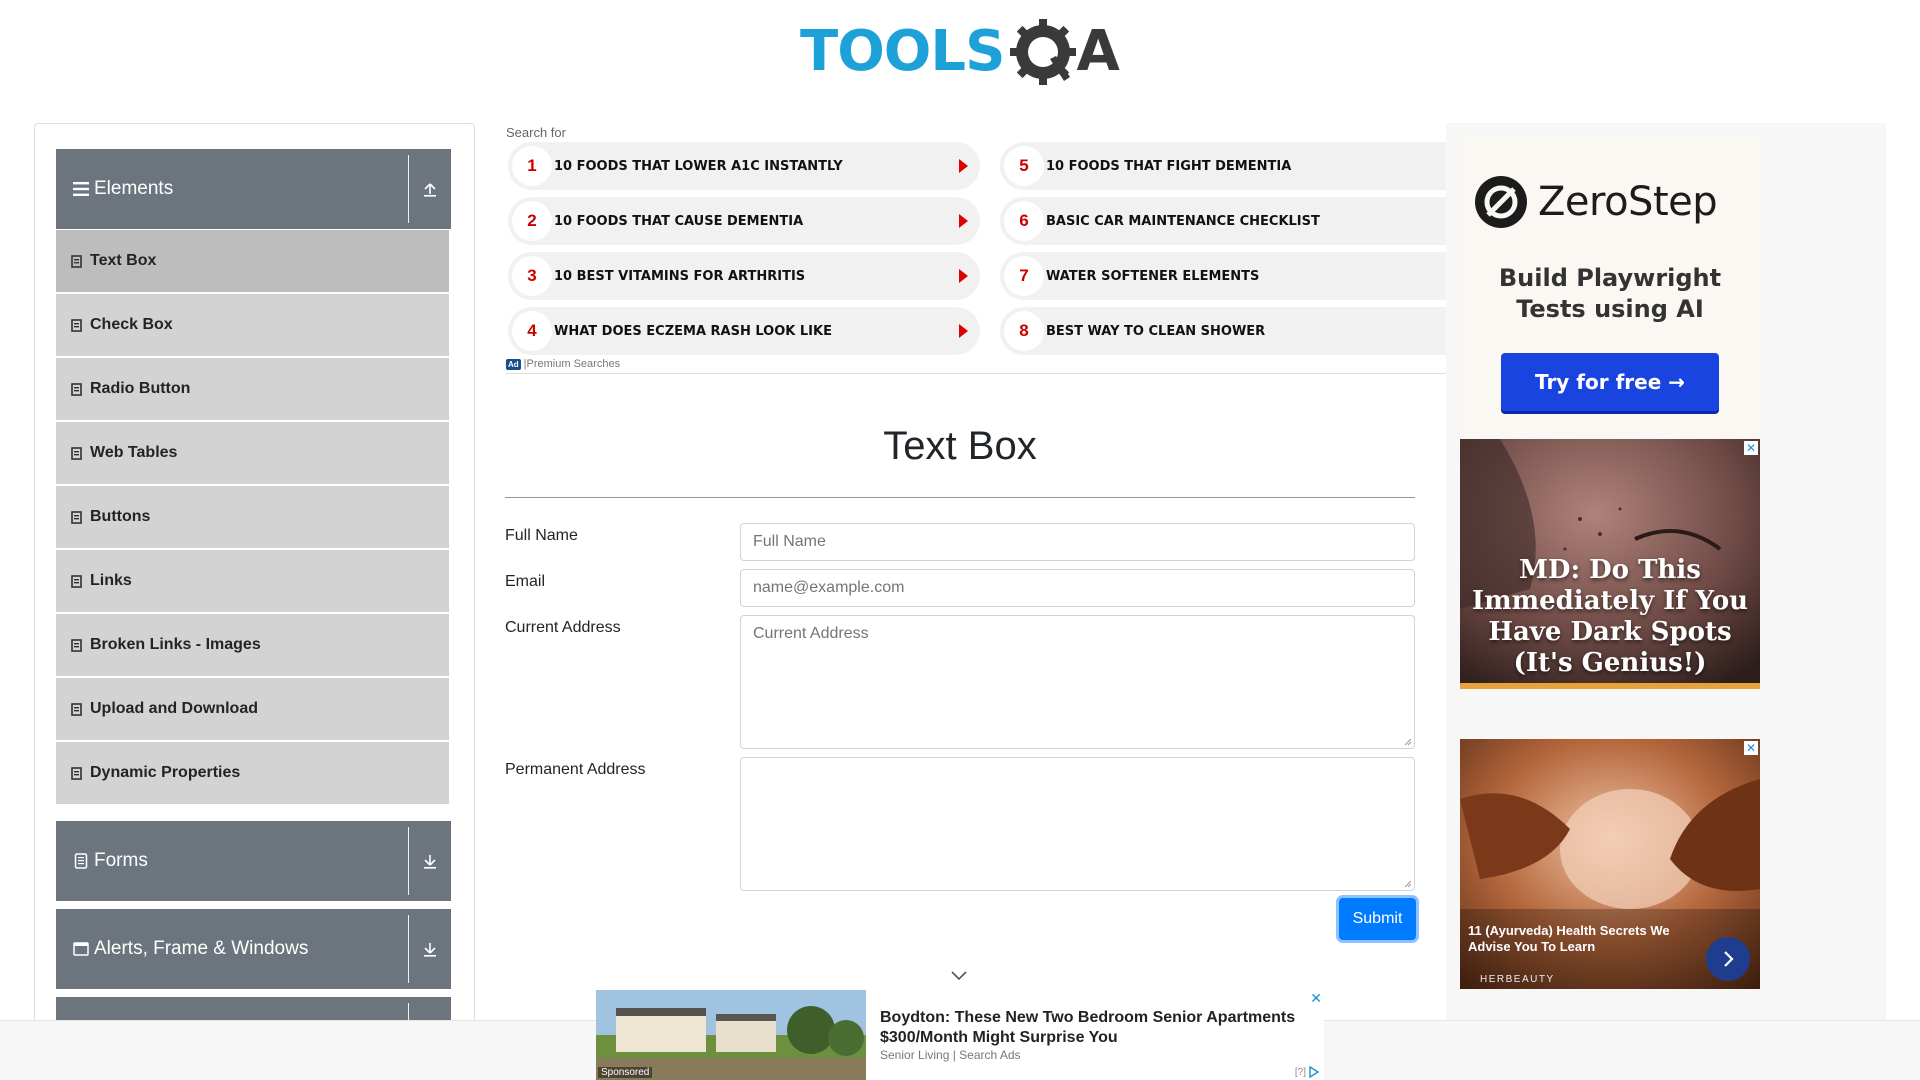  Describe the element at coordinates (1043, 52) in the screenshot. I see `gear-q-icon` at that location.